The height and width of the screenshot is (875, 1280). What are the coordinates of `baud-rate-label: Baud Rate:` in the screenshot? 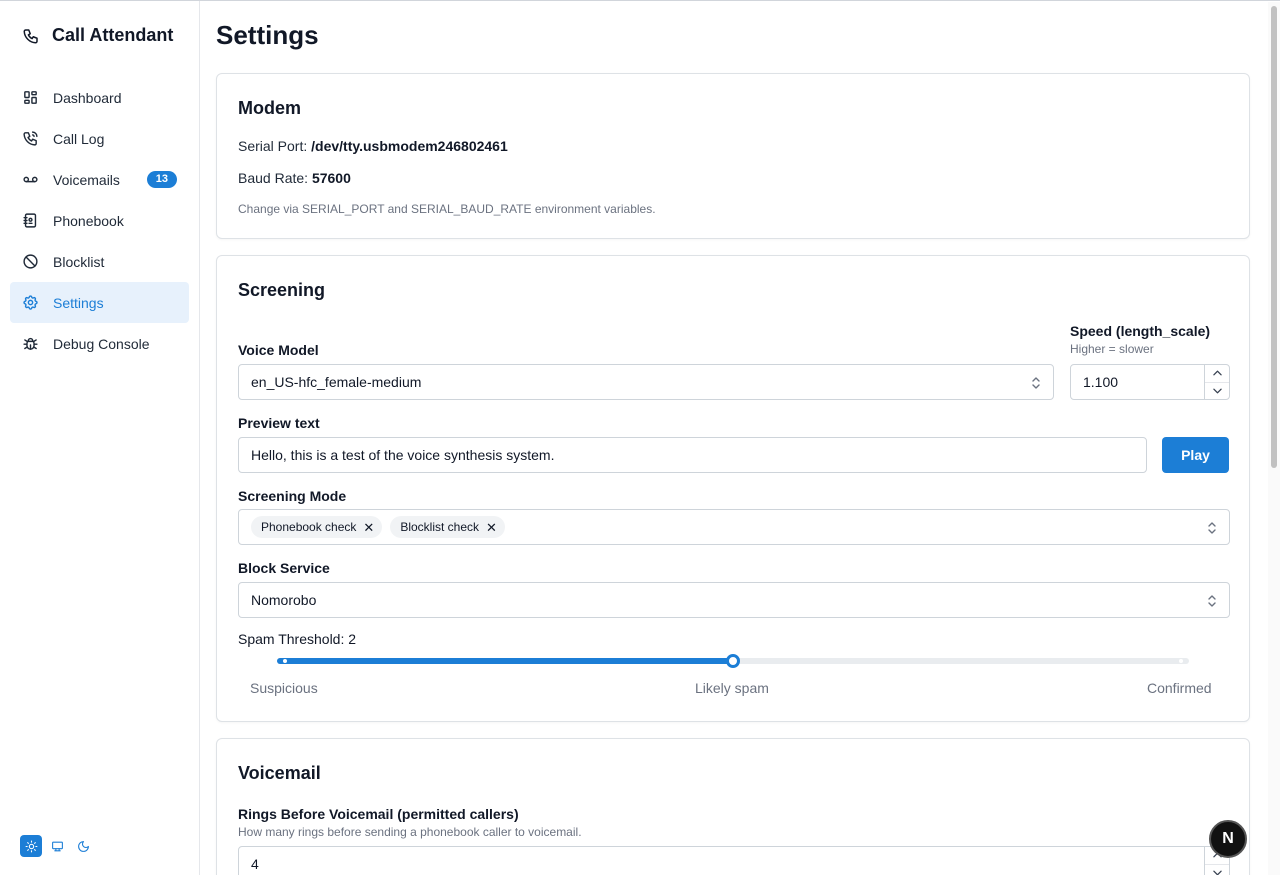 It's located at (273, 178).